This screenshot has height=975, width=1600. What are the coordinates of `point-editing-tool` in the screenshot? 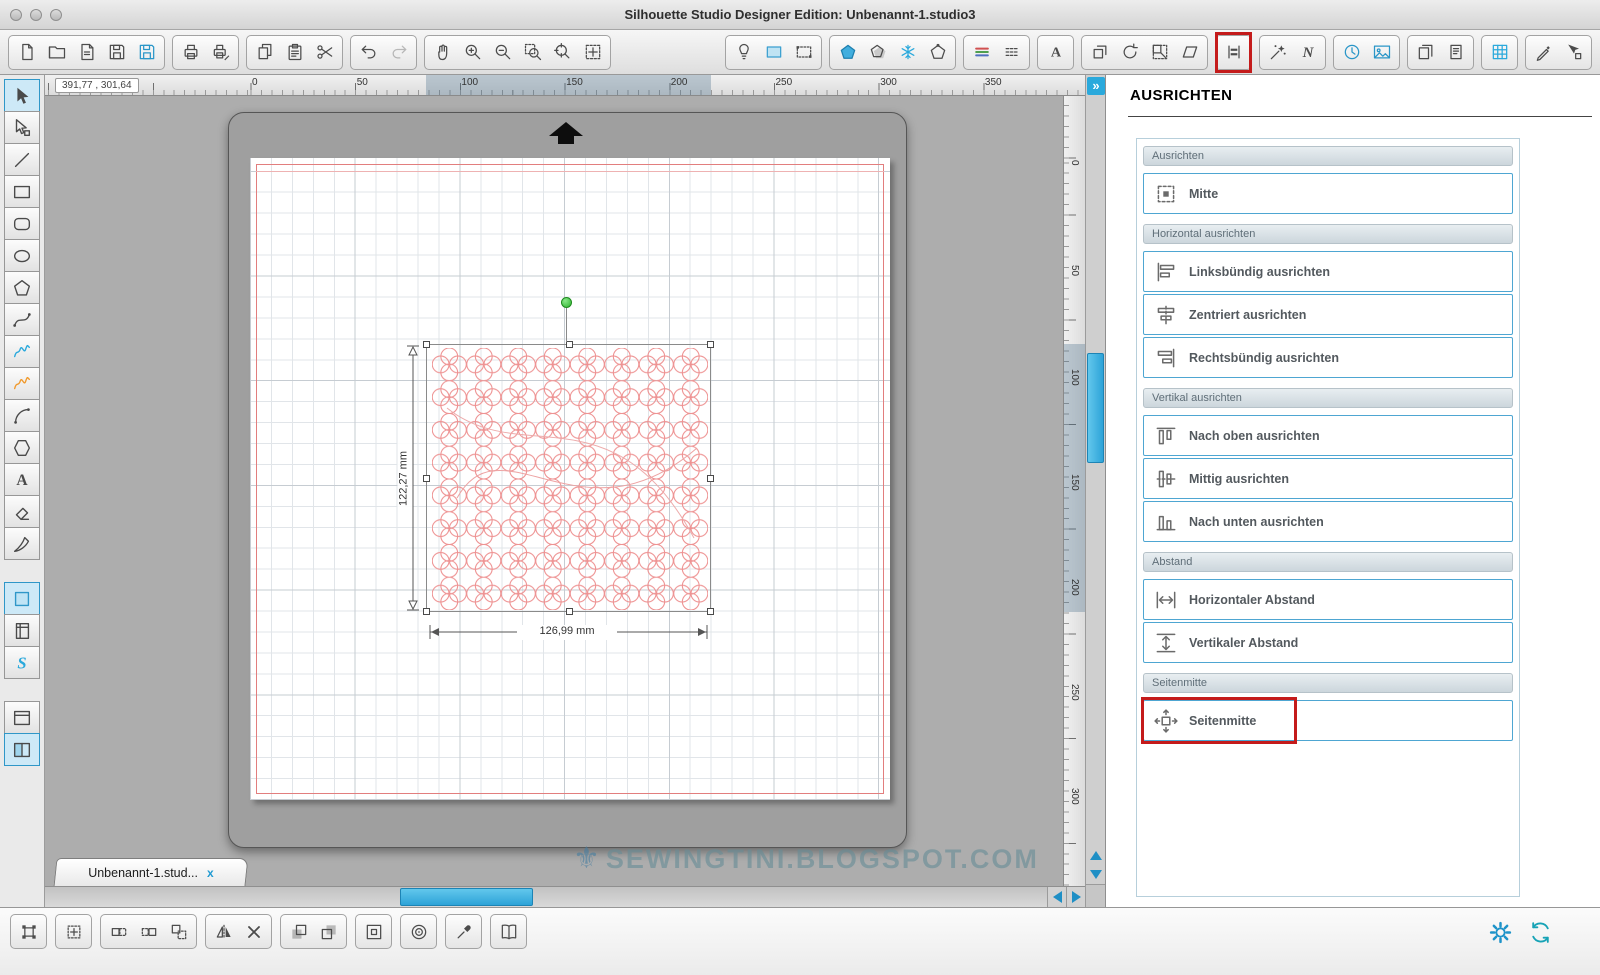 It's located at (22, 127).